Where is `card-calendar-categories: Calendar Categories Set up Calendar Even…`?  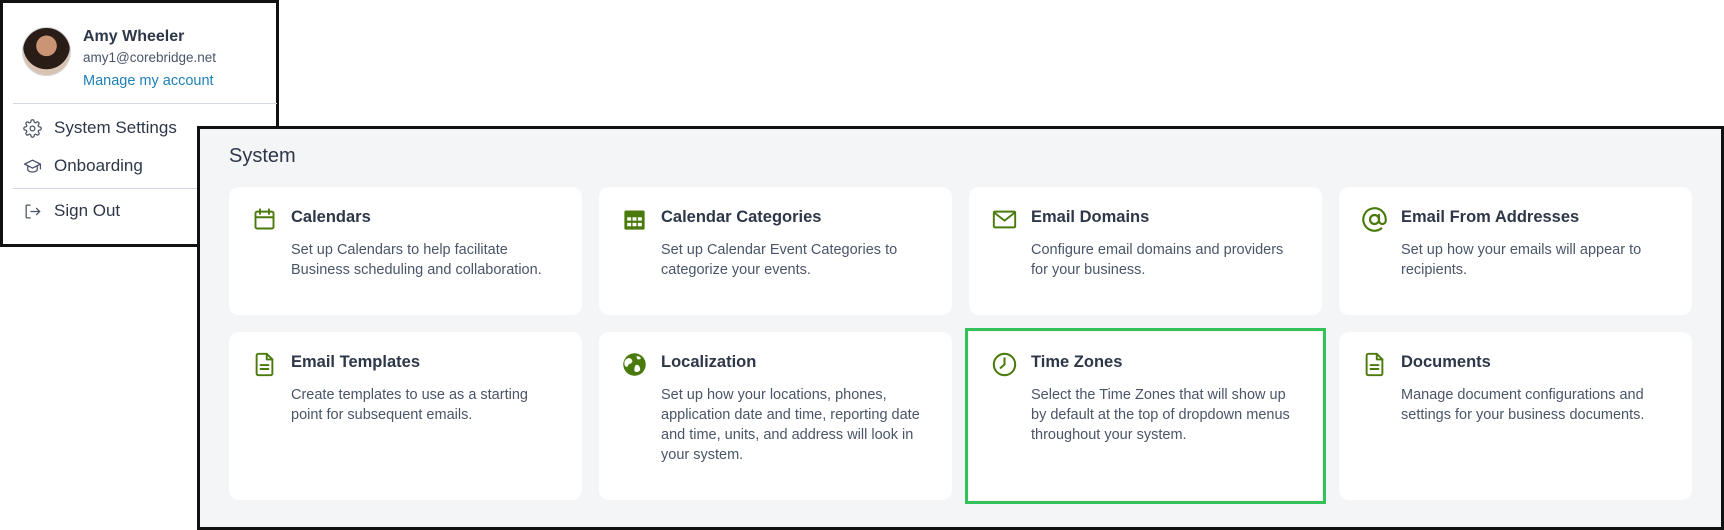
card-calendar-categories: Calendar Categories Set up Calendar Even… is located at coordinates (775, 251).